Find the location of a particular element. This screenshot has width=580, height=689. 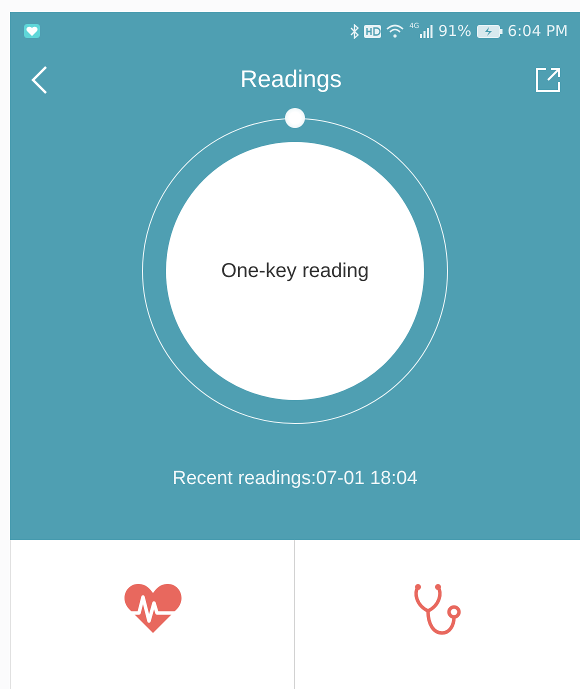

heart-pulse-icon is located at coordinates (152, 609).